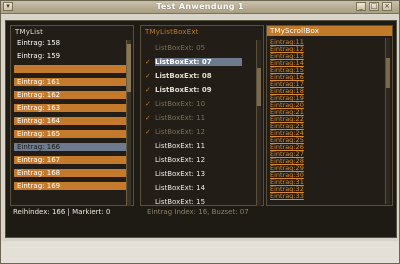 Image resolution: width=400 pixels, height=264 pixels. Describe the element at coordinates (70, 173) in the screenshot. I see `mylist-item: Eintrag: 168` at that location.